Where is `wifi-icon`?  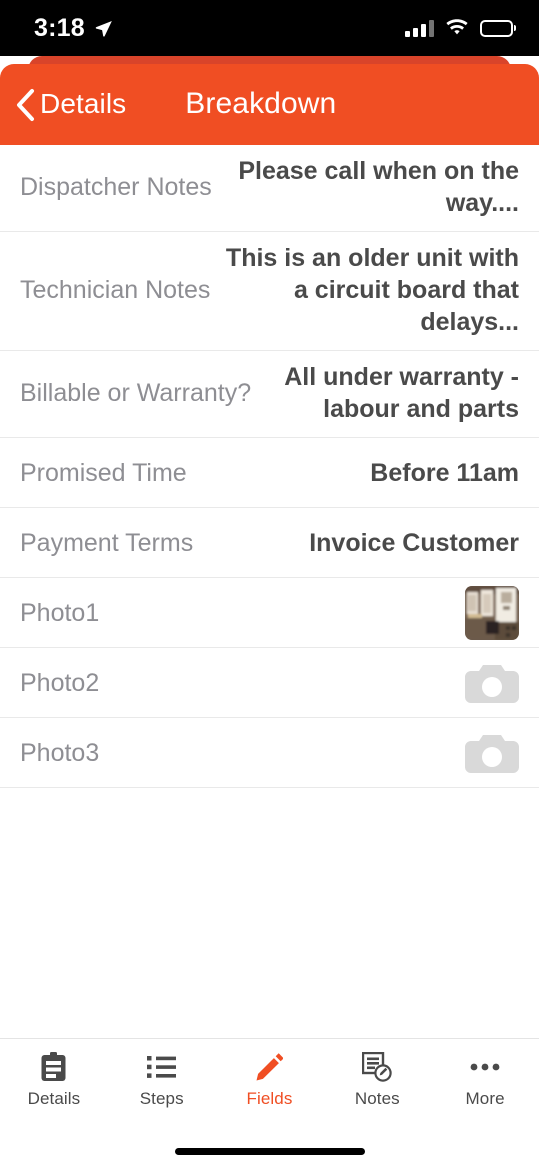 wifi-icon is located at coordinates (457, 28).